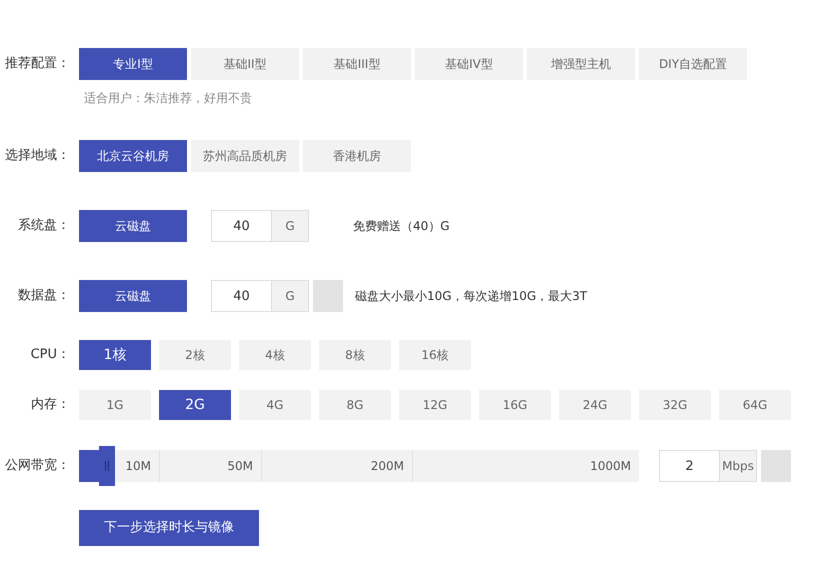 The height and width of the screenshot is (570, 838). Describe the element at coordinates (37, 156) in the screenshot. I see `field-label: 选择地域：` at that location.